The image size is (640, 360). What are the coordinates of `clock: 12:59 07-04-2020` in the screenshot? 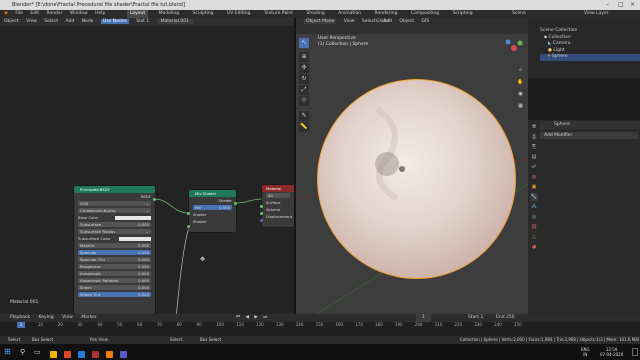 It's located at (611, 352).